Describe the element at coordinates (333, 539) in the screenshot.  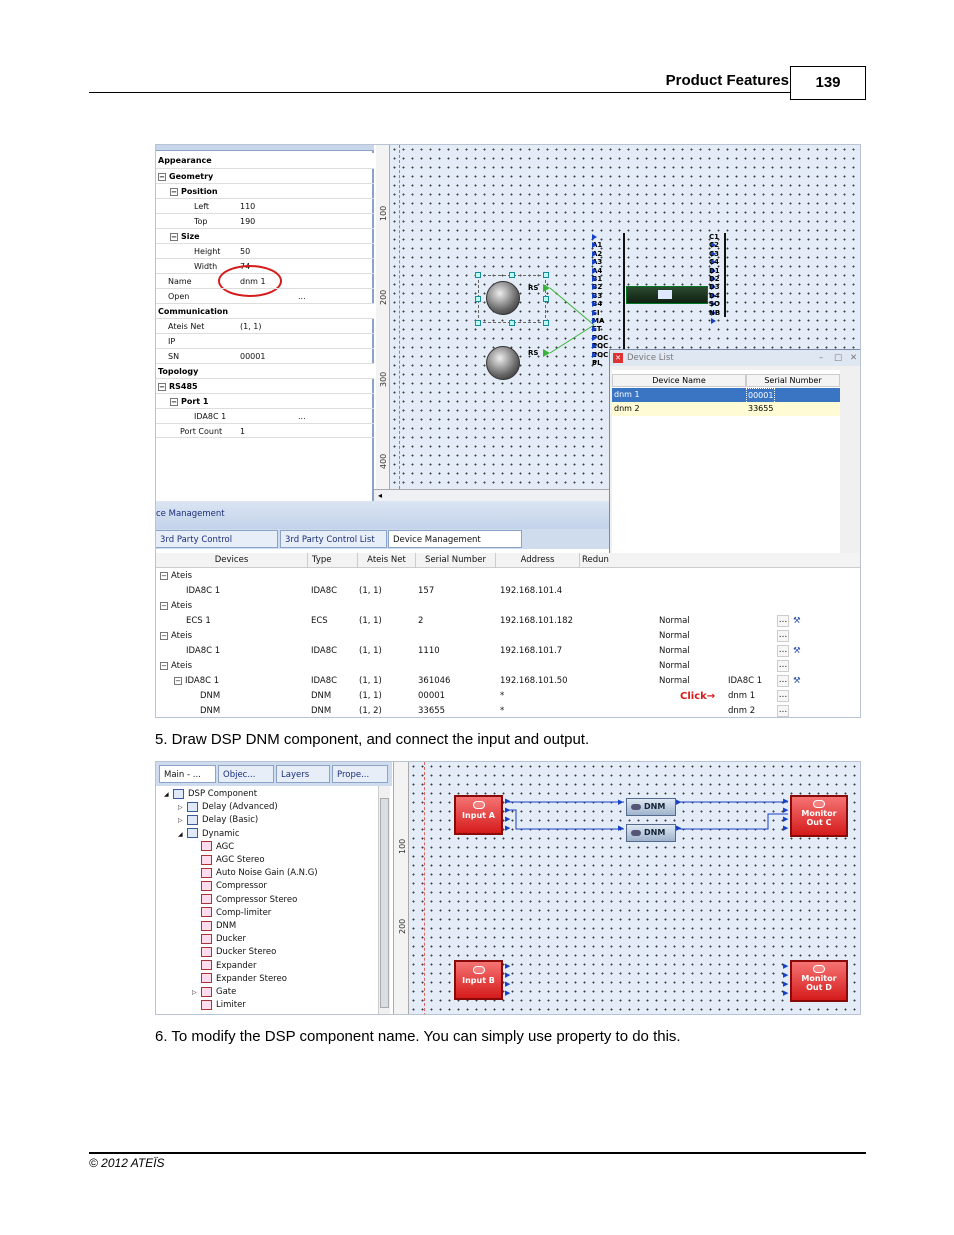
I see `tab-3rd-party-list: 3rd Party Control List` at that location.